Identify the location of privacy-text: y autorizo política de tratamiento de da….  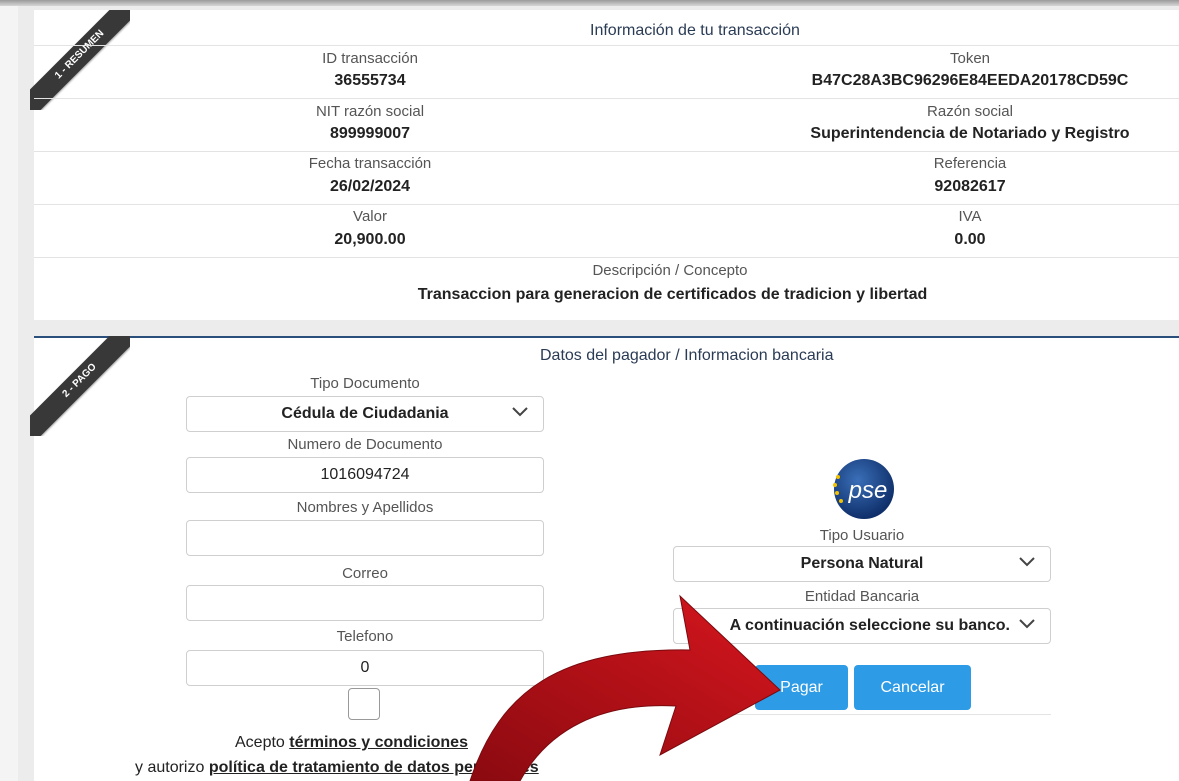
(337, 768).